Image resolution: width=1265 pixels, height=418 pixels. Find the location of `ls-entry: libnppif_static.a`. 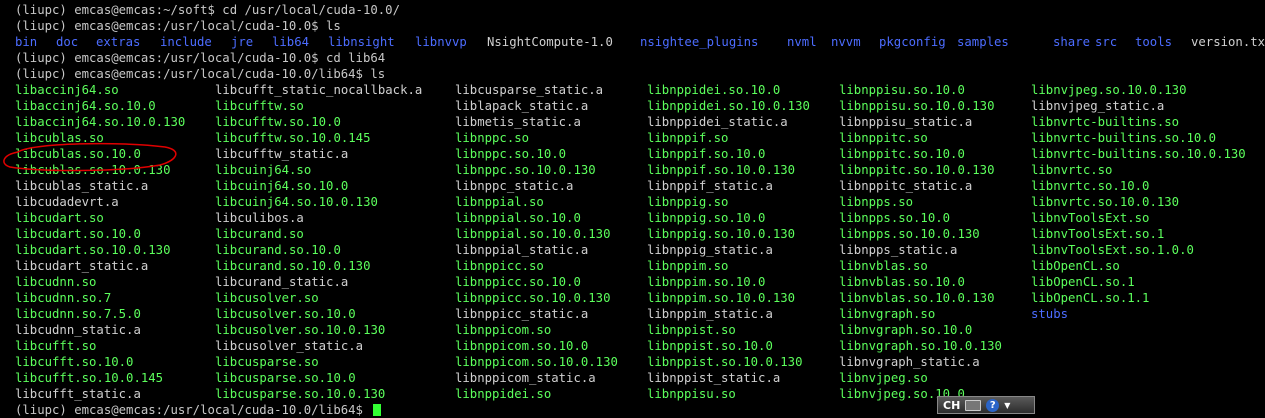

ls-entry: libnppif_static.a is located at coordinates (710, 186).